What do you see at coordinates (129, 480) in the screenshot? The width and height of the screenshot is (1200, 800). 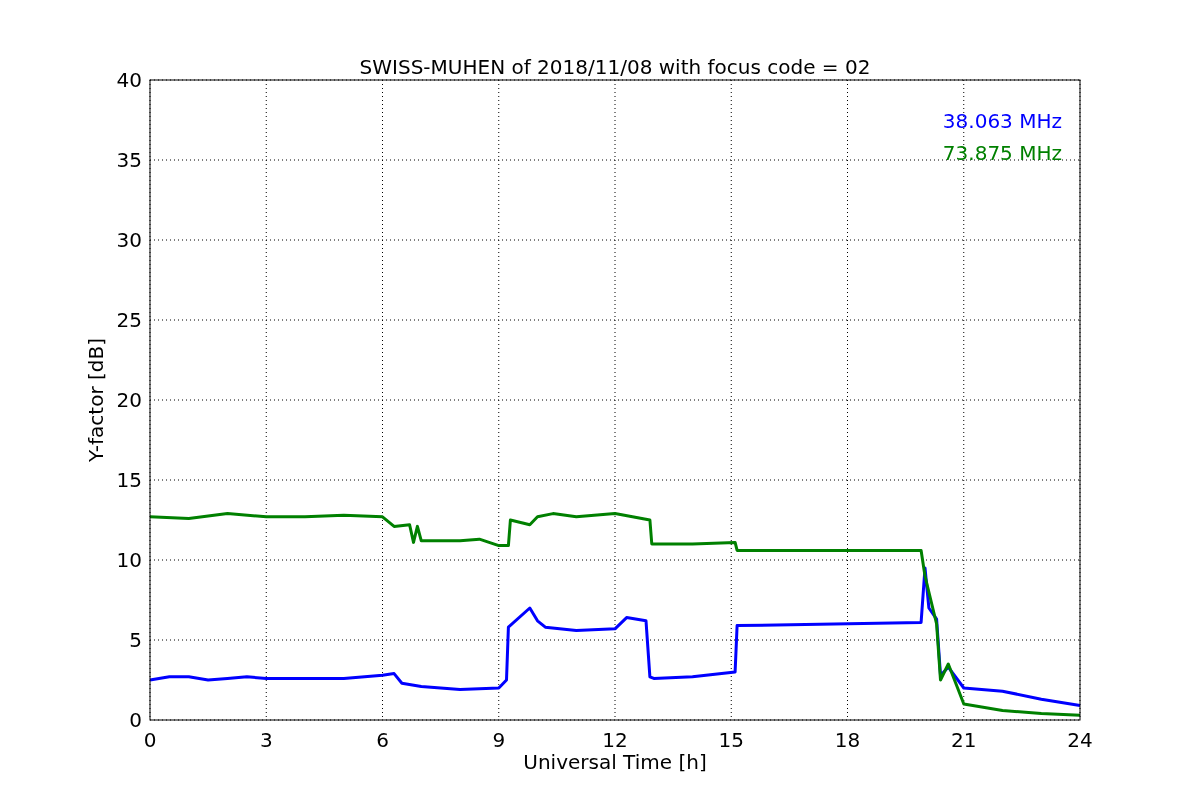 I see `y-tick-label: 15` at bounding box center [129, 480].